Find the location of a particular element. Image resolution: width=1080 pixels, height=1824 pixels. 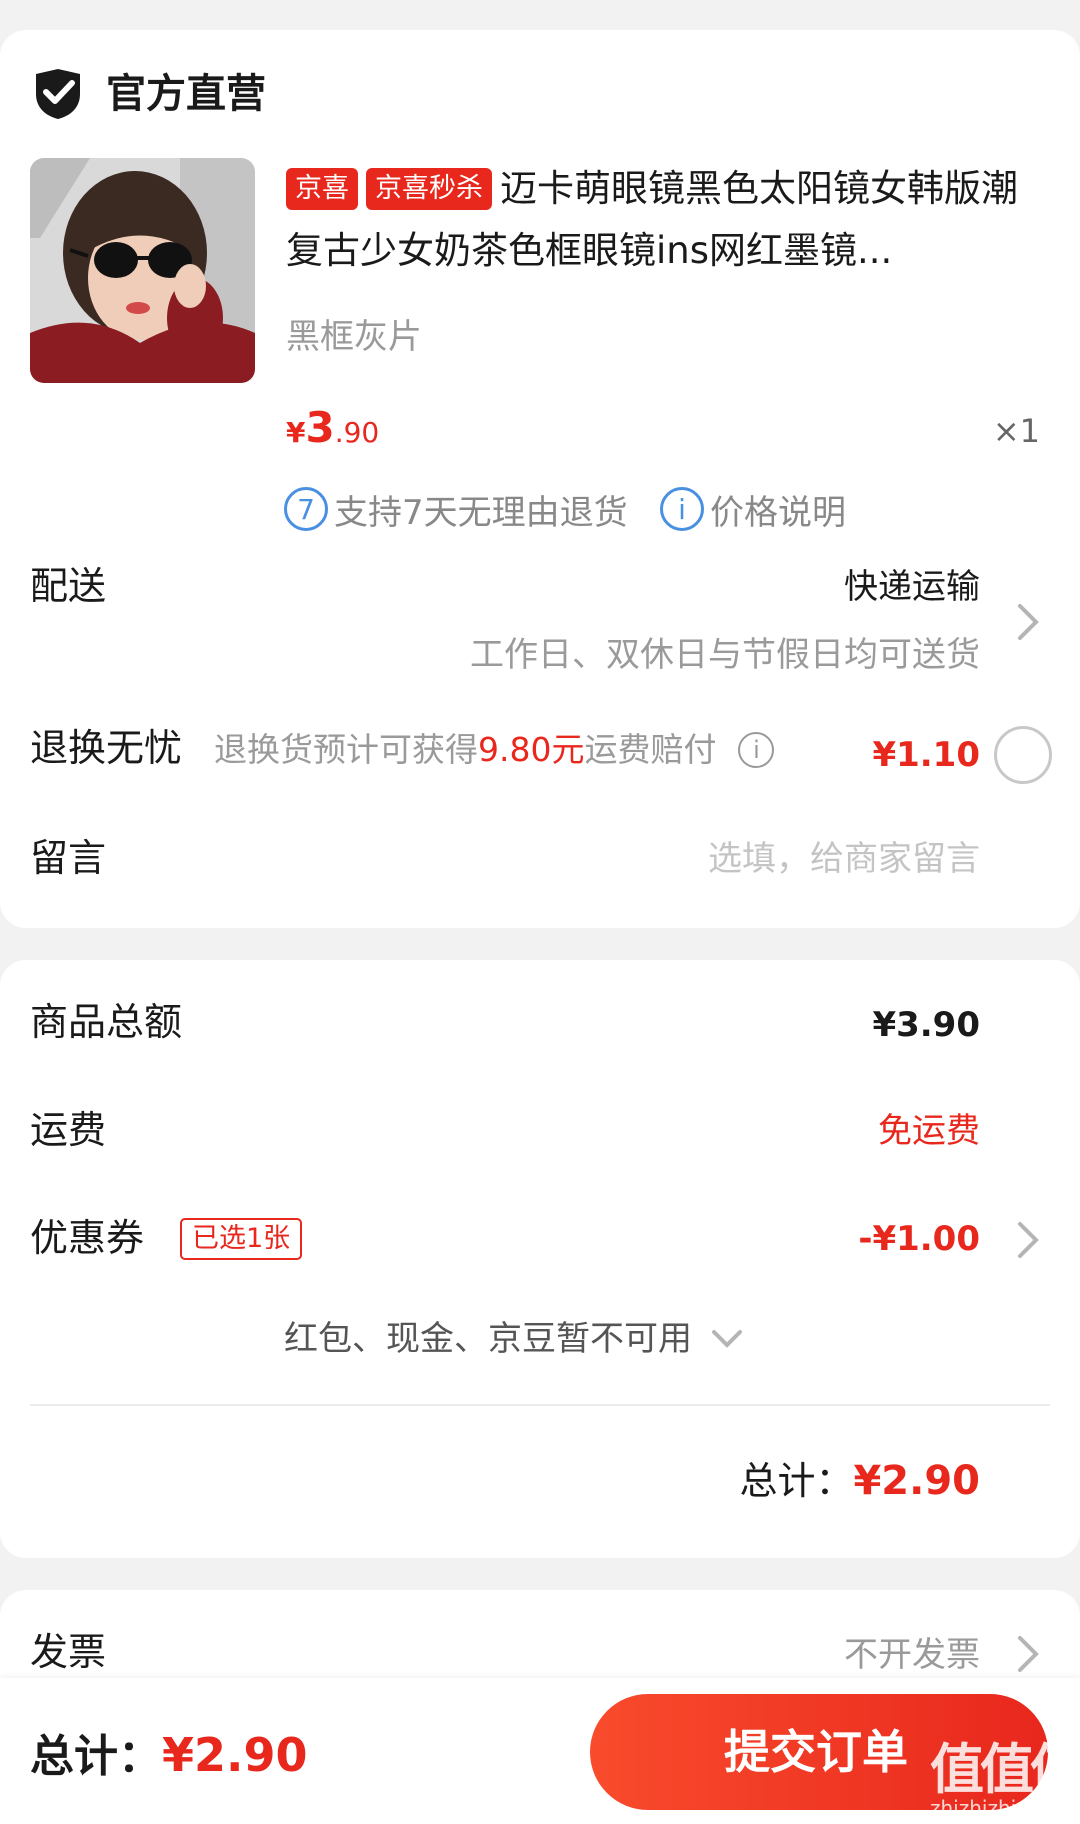

return-insurance-price: ¥1.10 is located at coordinates (926, 755).